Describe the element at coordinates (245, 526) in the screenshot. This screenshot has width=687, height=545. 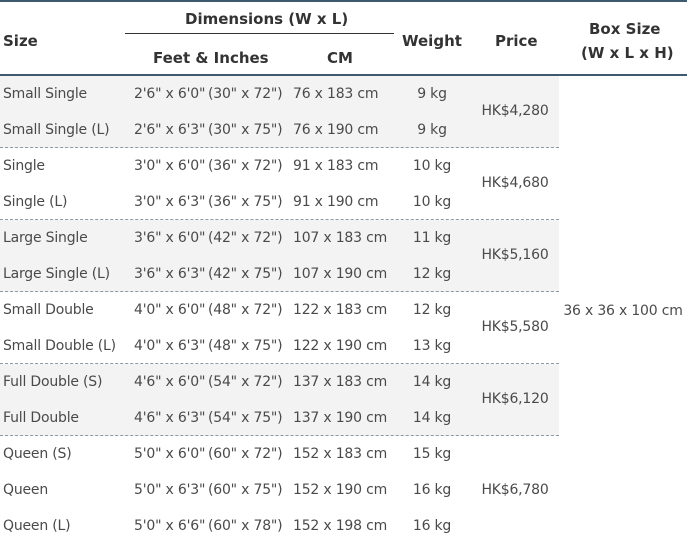
I see `inches-cell: (60" x 78")` at that location.